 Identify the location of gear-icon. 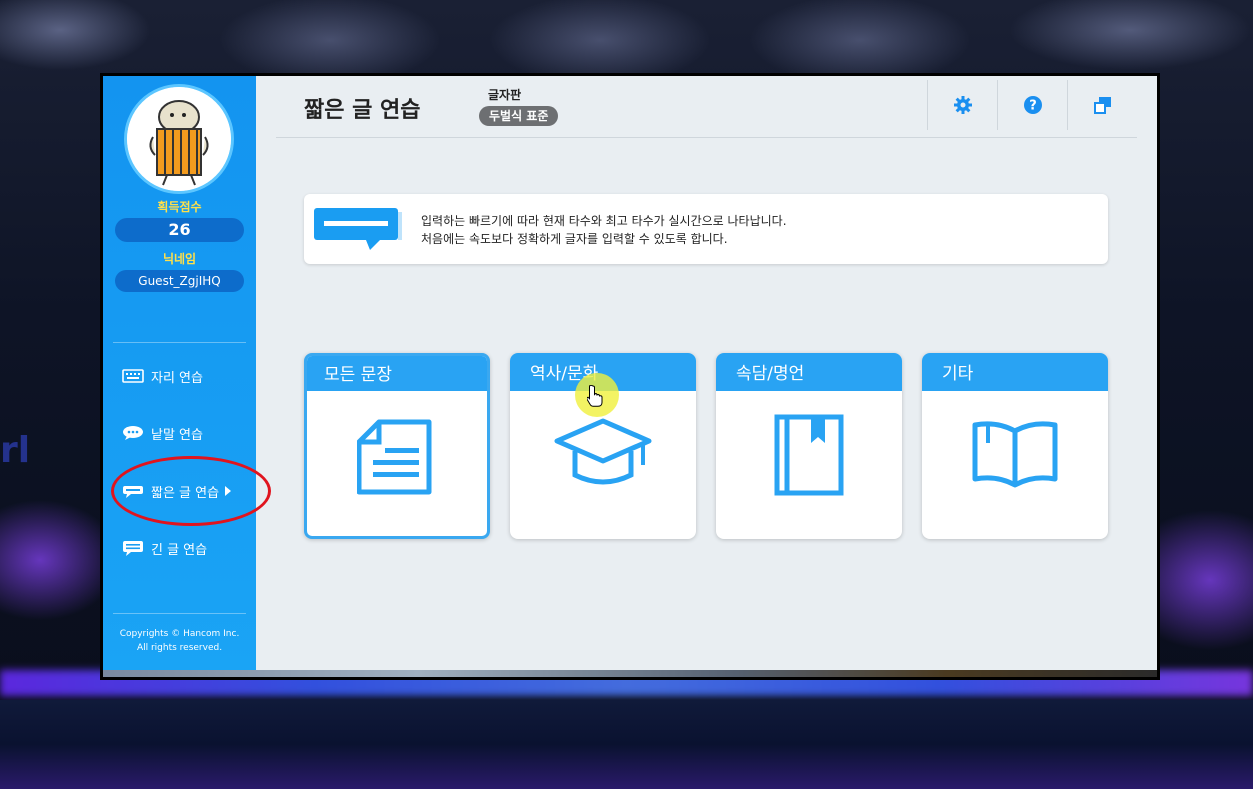
(962, 105).